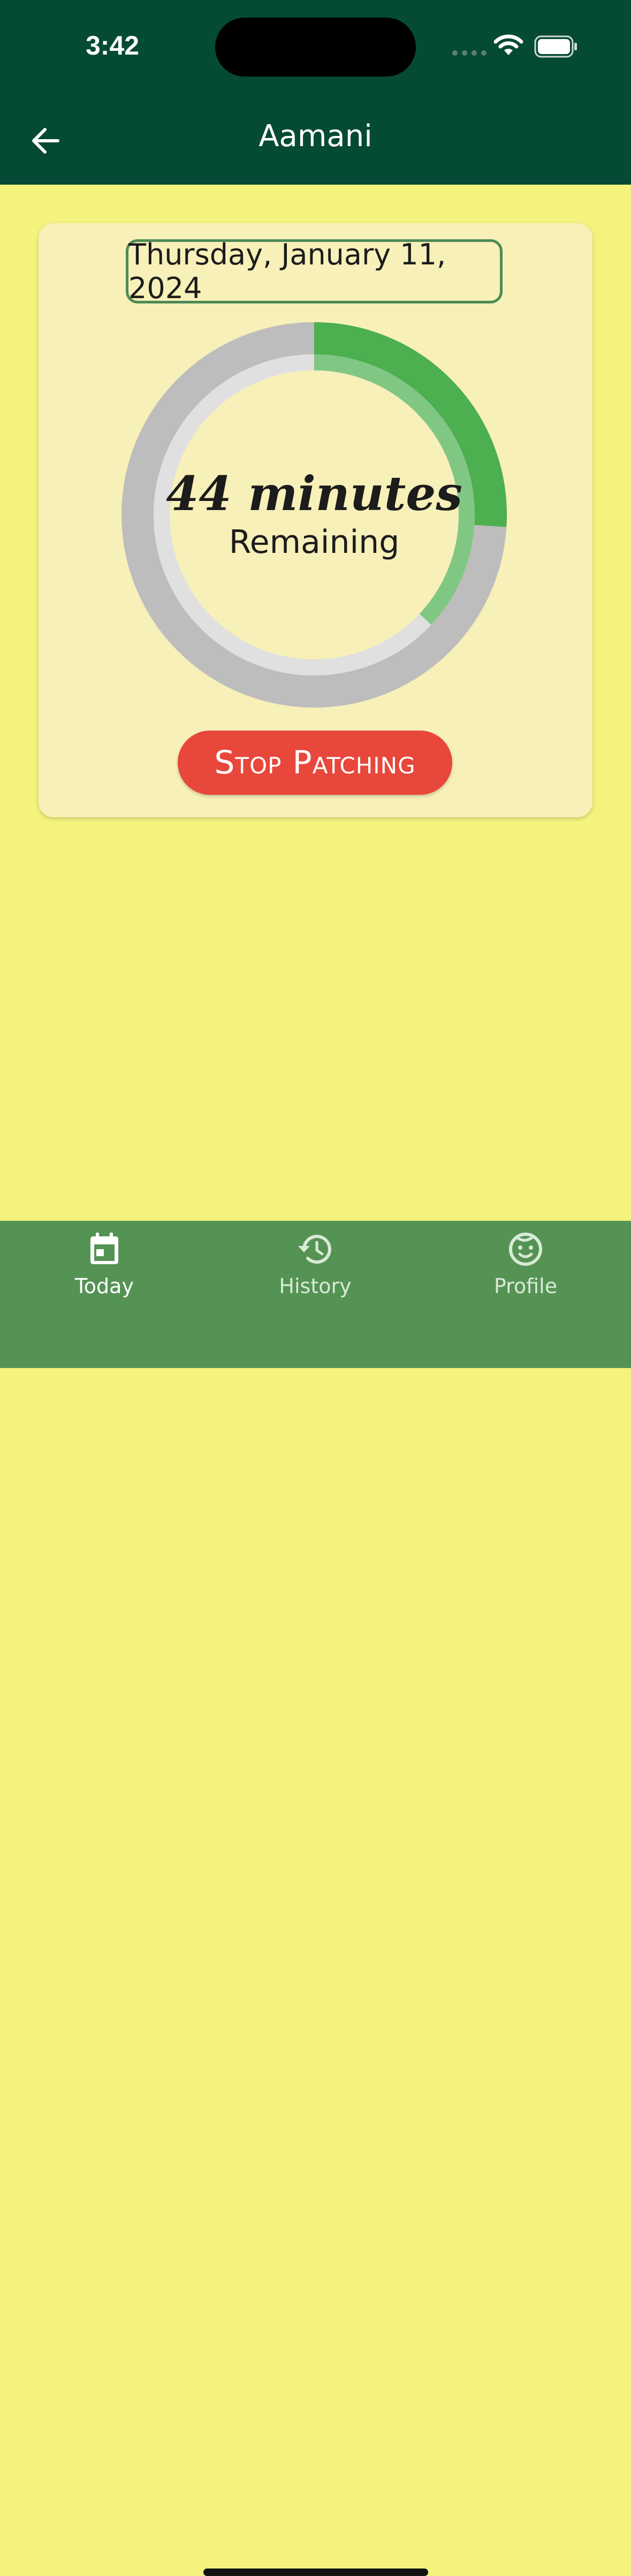  What do you see at coordinates (314, 493) in the screenshot?
I see `minutes-remaining: 44 minutes` at bounding box center [314, 493].